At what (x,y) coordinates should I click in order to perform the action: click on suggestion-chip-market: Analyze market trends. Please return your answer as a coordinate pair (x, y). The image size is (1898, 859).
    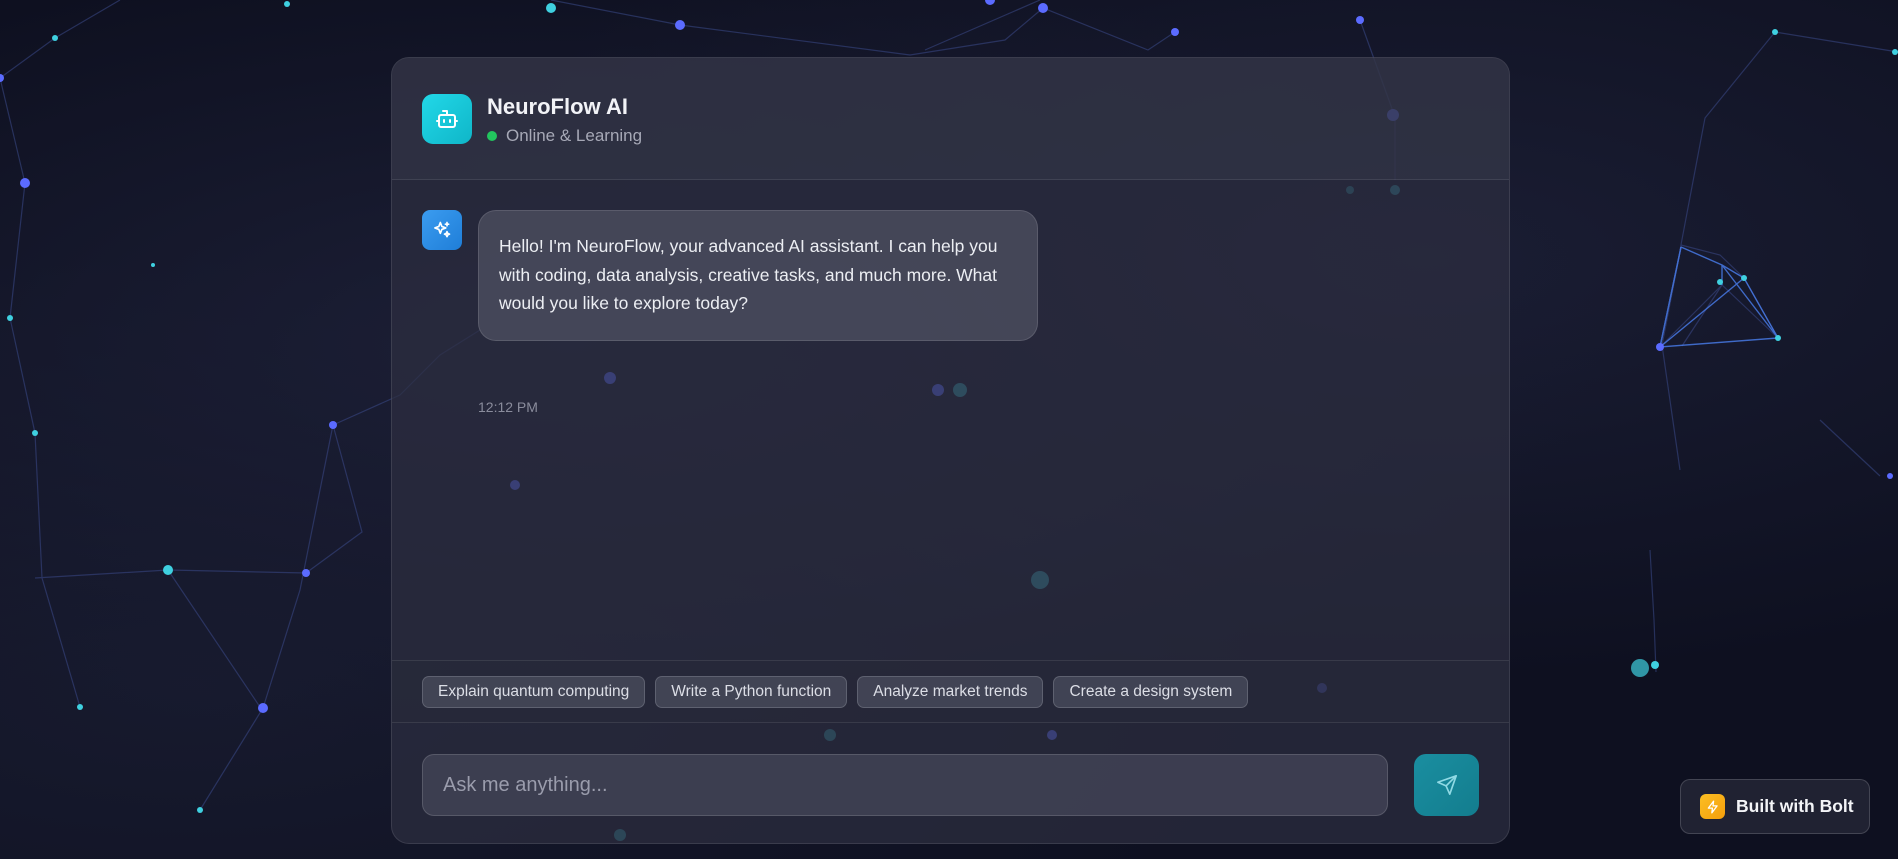
    Looking at the image, I should click on (950, 692).